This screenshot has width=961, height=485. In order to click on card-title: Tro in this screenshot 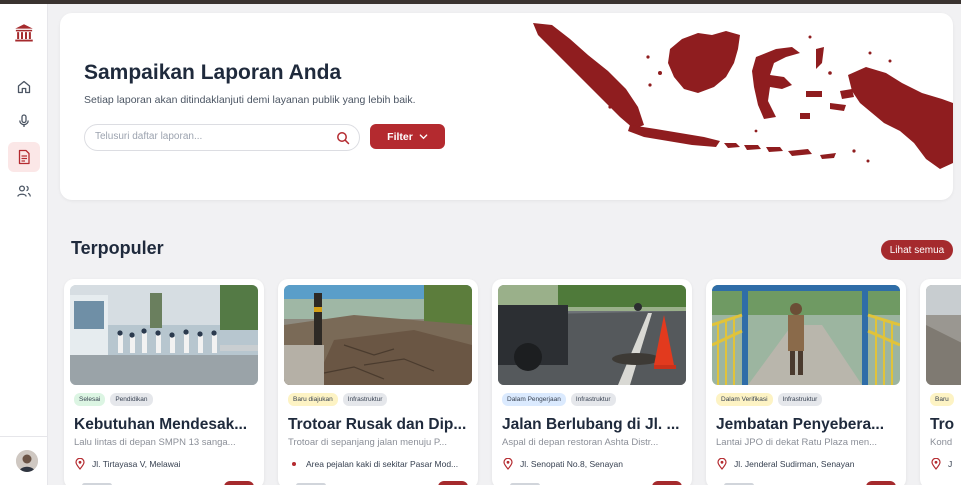, I will do `click(945, 425)`.